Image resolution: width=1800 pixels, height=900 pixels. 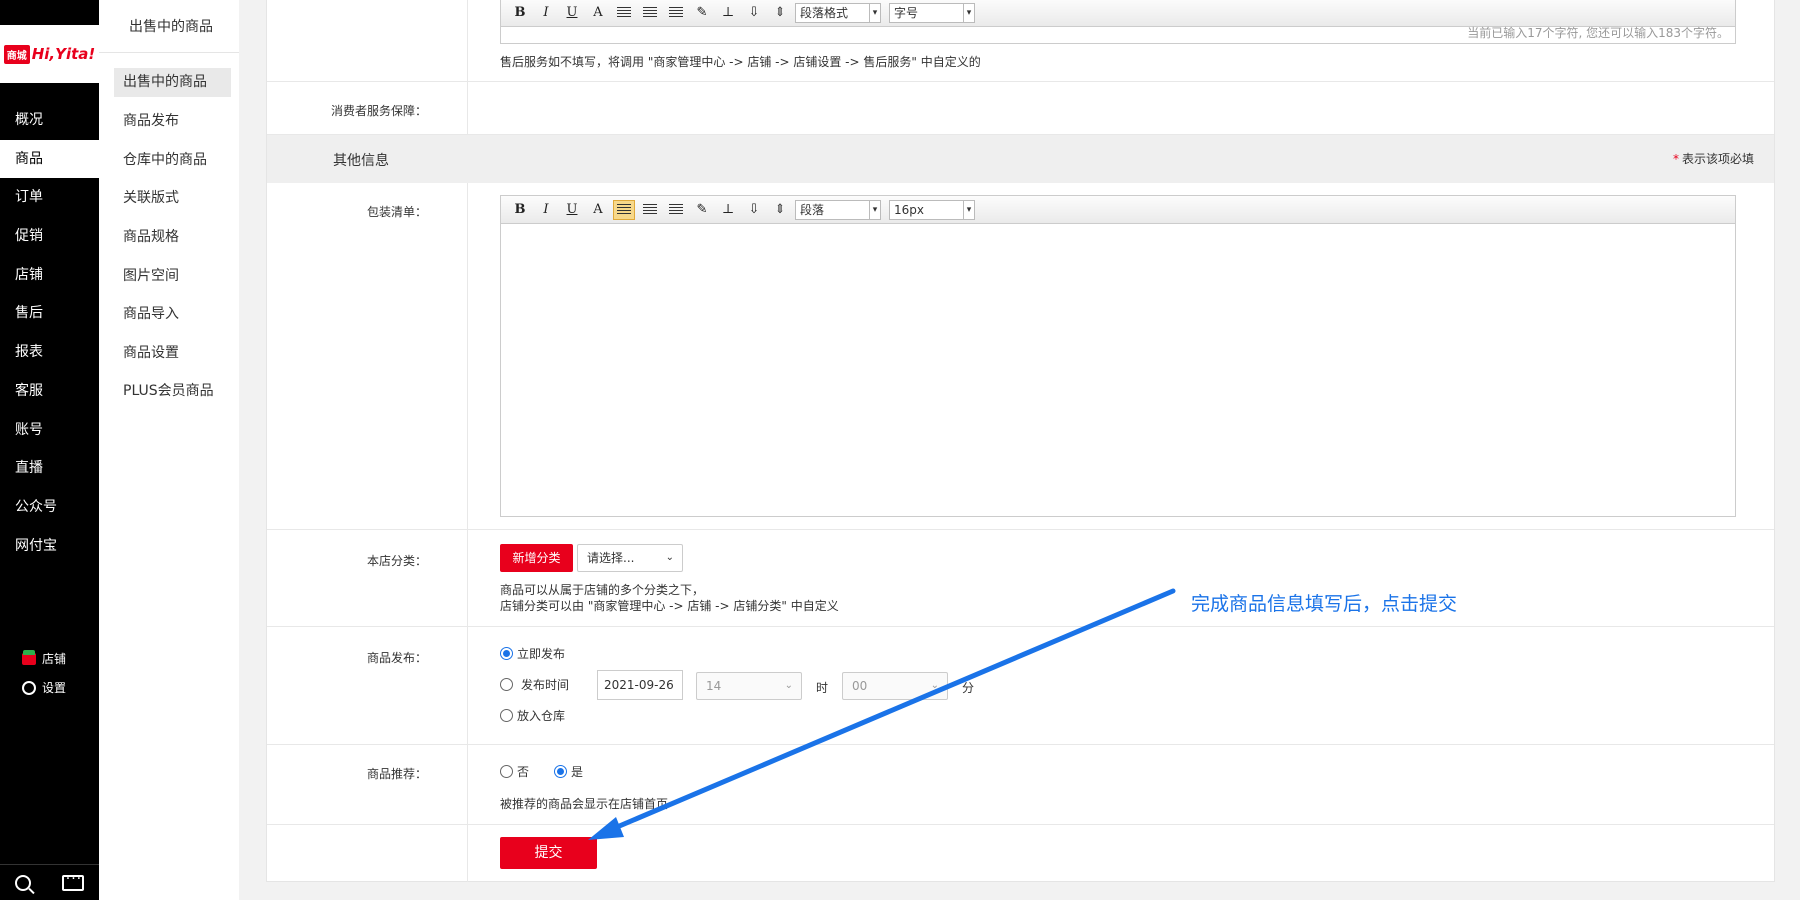 I want to click on size-select: 16px, so click(x=932, y=209).